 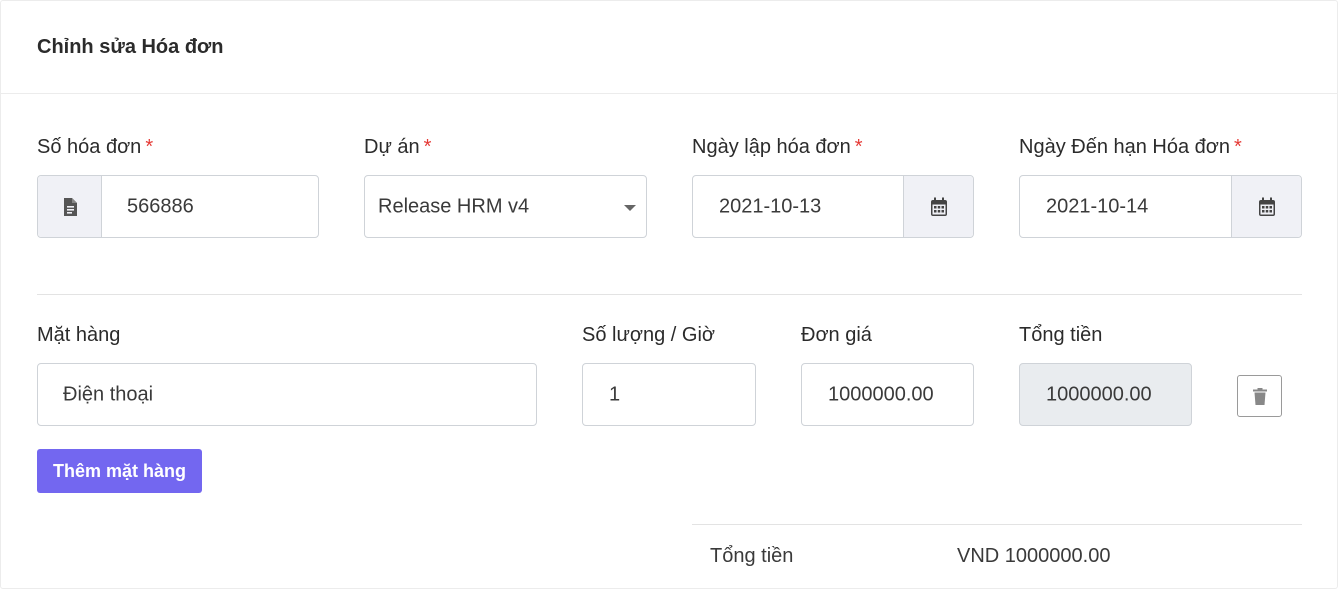 I want to click on trash-icon, so click(x=1259, y=396).